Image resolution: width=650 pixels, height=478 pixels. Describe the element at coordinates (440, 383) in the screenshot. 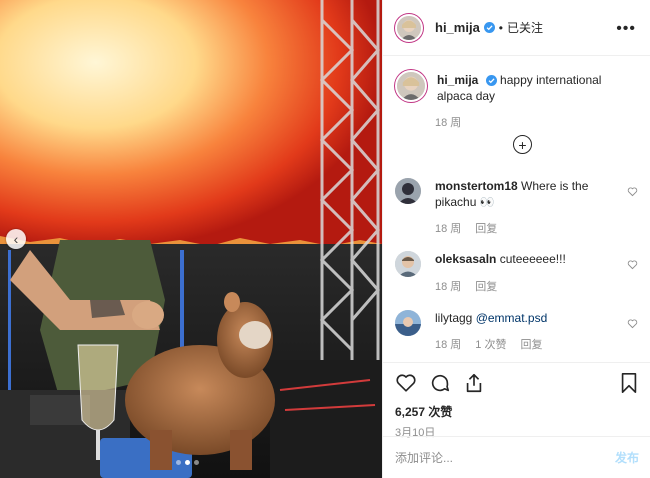

I see `comment-bubble-icon` at that location.